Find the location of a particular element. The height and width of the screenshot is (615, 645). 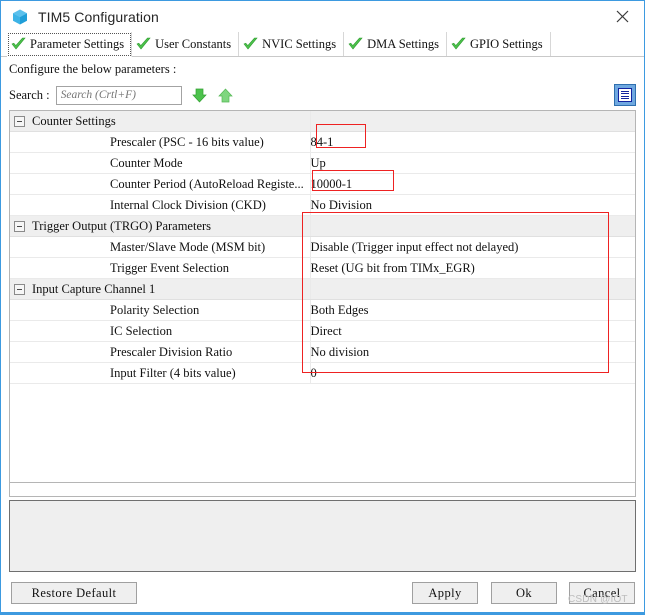

dialog-button-bar: Restore Default Apply Ok Cancel is located at coordinates (322, 593).